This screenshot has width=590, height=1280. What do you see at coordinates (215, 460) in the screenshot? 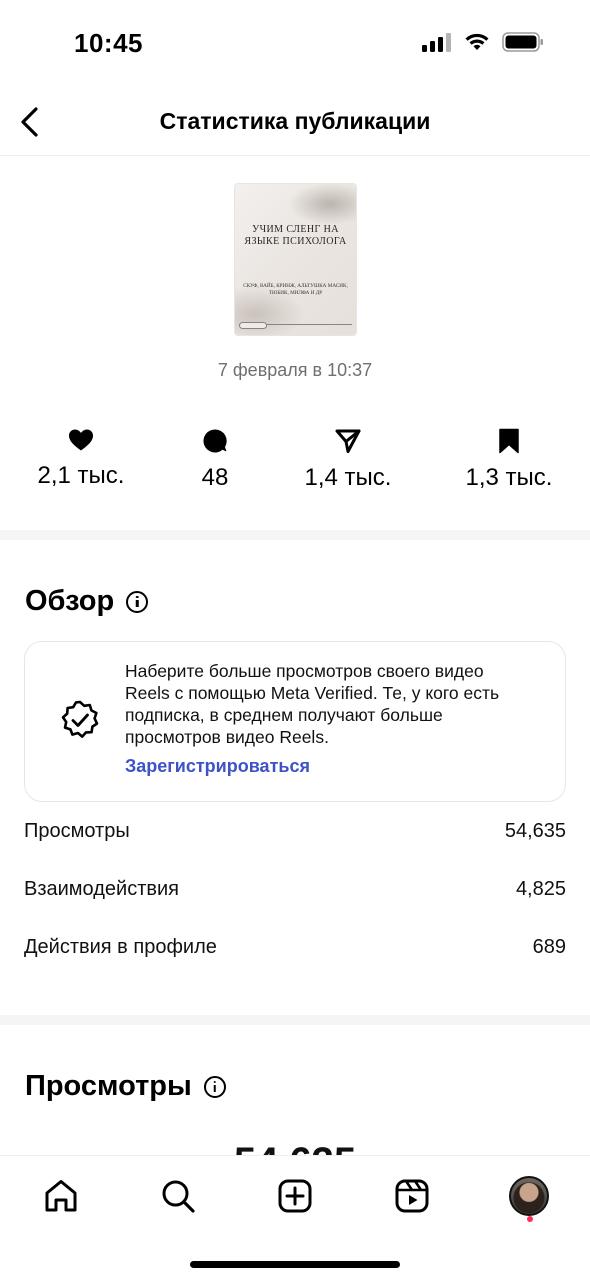
I see `metric-comments: 48` at bounding box center [215, 460].